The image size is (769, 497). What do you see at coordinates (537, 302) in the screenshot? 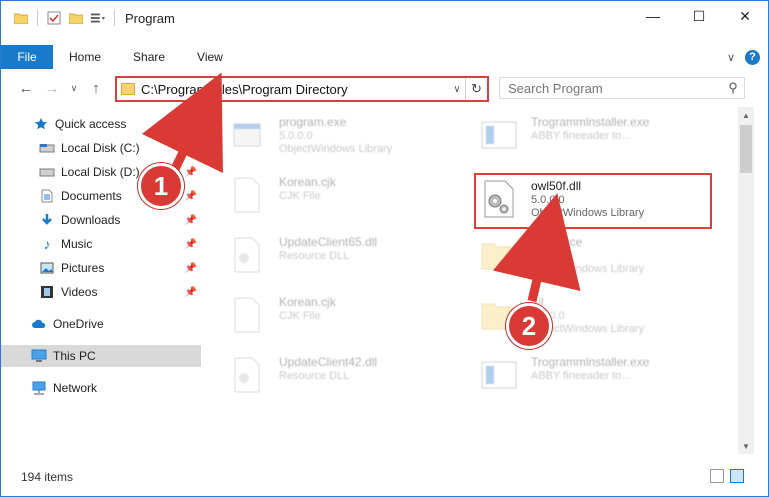
I see `file-name: Ml` at bounding box center [537, 302].